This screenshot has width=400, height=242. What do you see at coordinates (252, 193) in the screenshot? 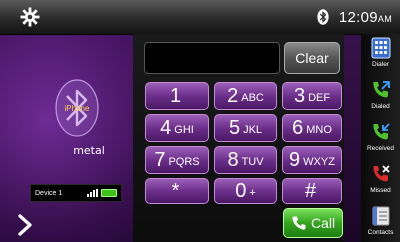
I see `key-letters: +` at bounding box center [252, 193].